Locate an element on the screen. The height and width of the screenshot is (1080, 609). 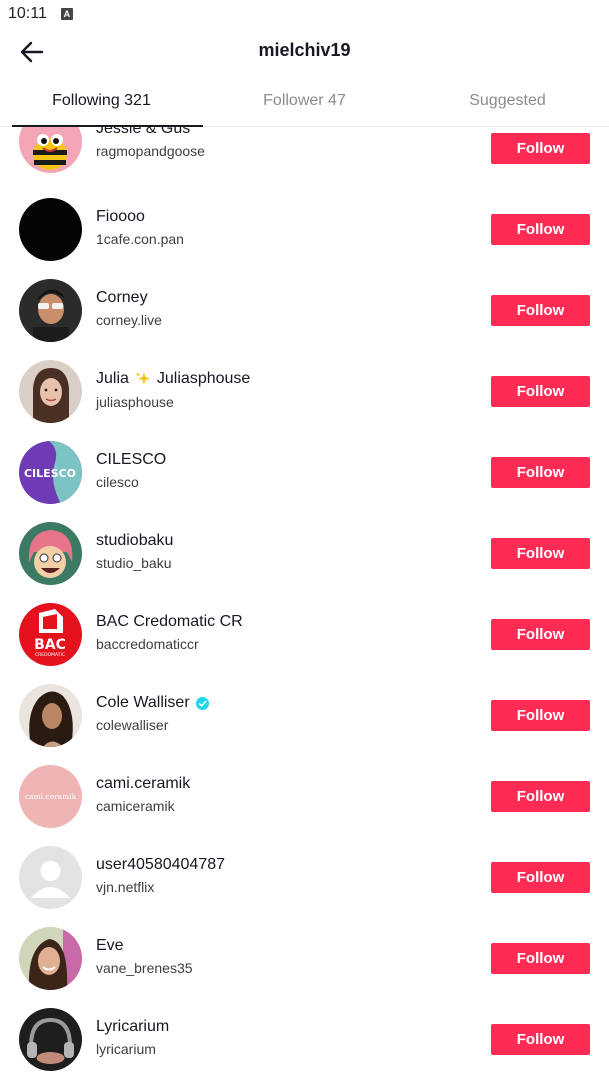
avatar-text: cami.ceramik is located at coordinates (51, 796).